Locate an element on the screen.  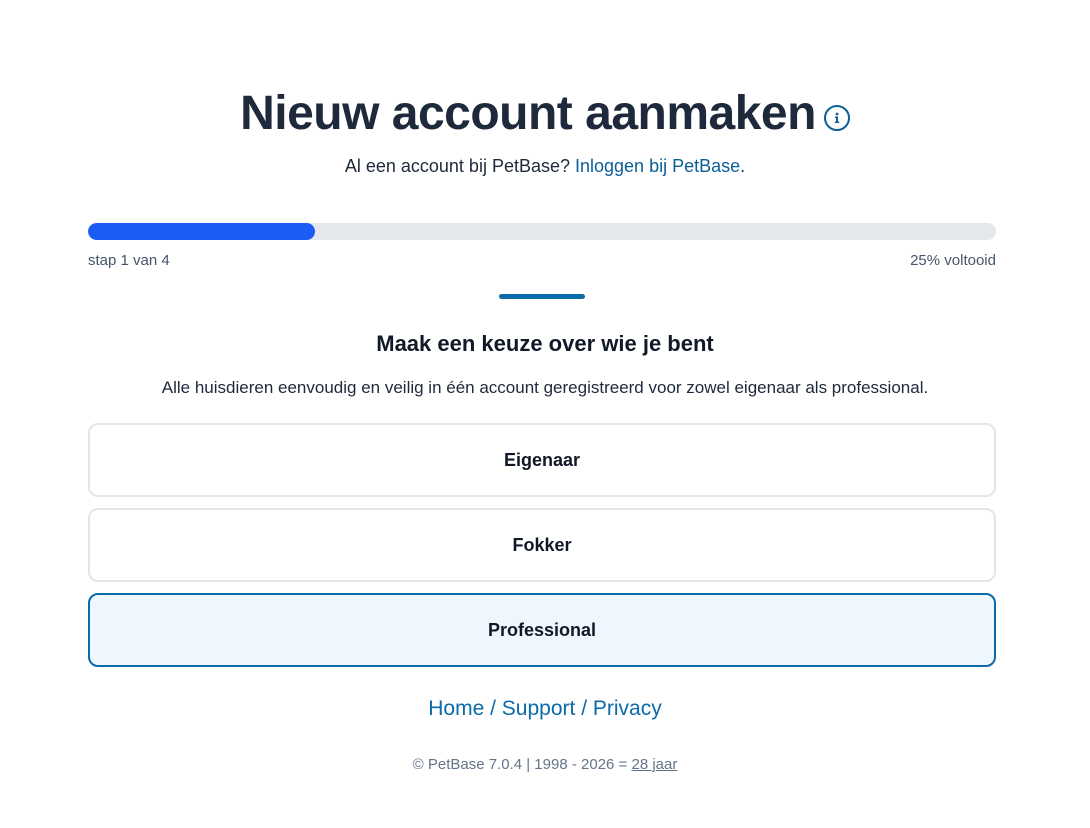
copyright: © PetBase 7.0.4 | 1998 - 2026 = 28 jaar is located at coordinates (545, 764).